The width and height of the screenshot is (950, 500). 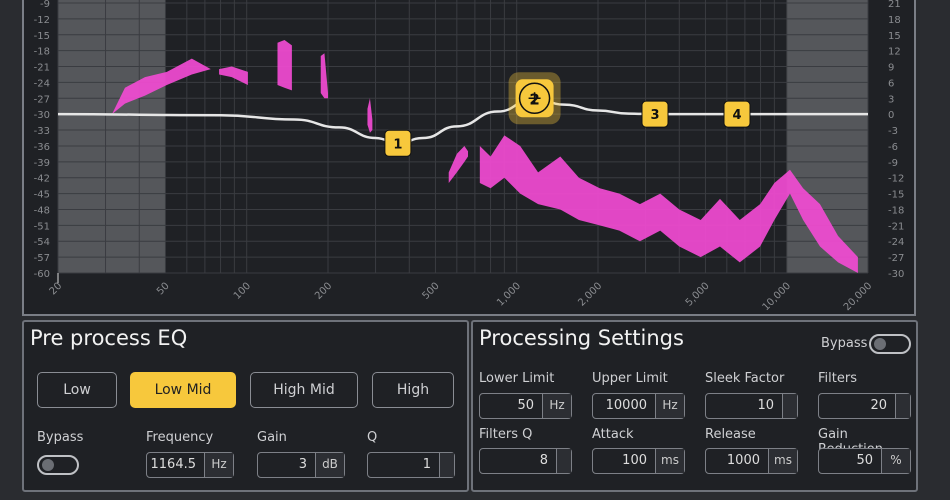 What do you see at coordinates (894, 5) in the screenshot?
I see `y-right-tick-label: 21` at bounding box center [894, 5].